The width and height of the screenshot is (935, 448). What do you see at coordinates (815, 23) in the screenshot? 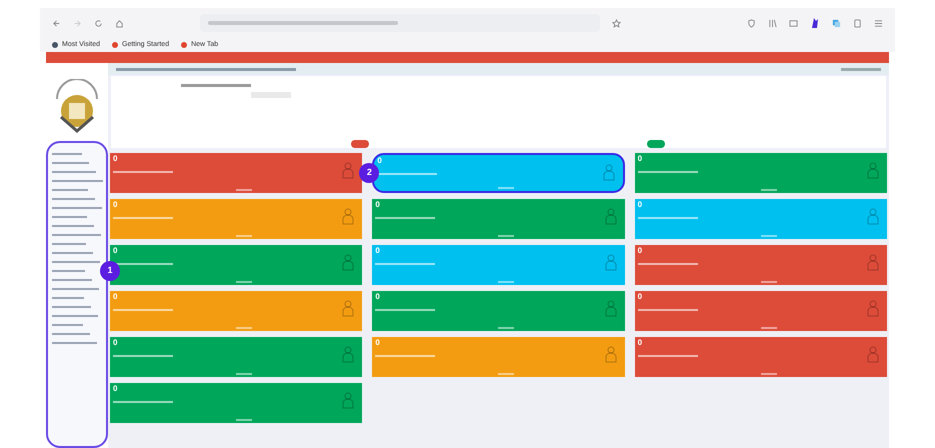
I see `extension-icon` at bounding box center [815, 23].